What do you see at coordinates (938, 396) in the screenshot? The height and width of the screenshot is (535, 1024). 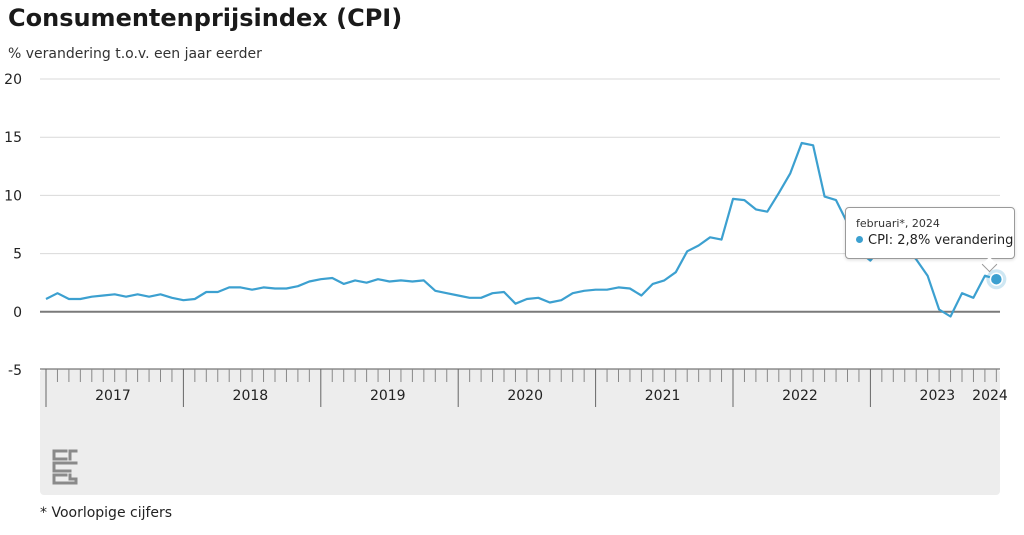 I see `x-tick-label-year: 2023` at bounding box center [938, 396].